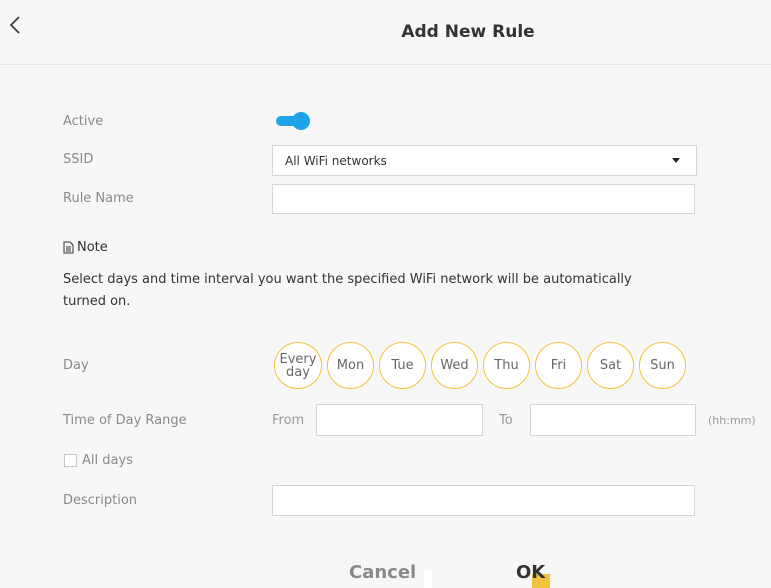 This screenshot has width=771, height=588. Describe the element at coordinates (68, 247) in the screenshot. I see `note-icon` at that location.